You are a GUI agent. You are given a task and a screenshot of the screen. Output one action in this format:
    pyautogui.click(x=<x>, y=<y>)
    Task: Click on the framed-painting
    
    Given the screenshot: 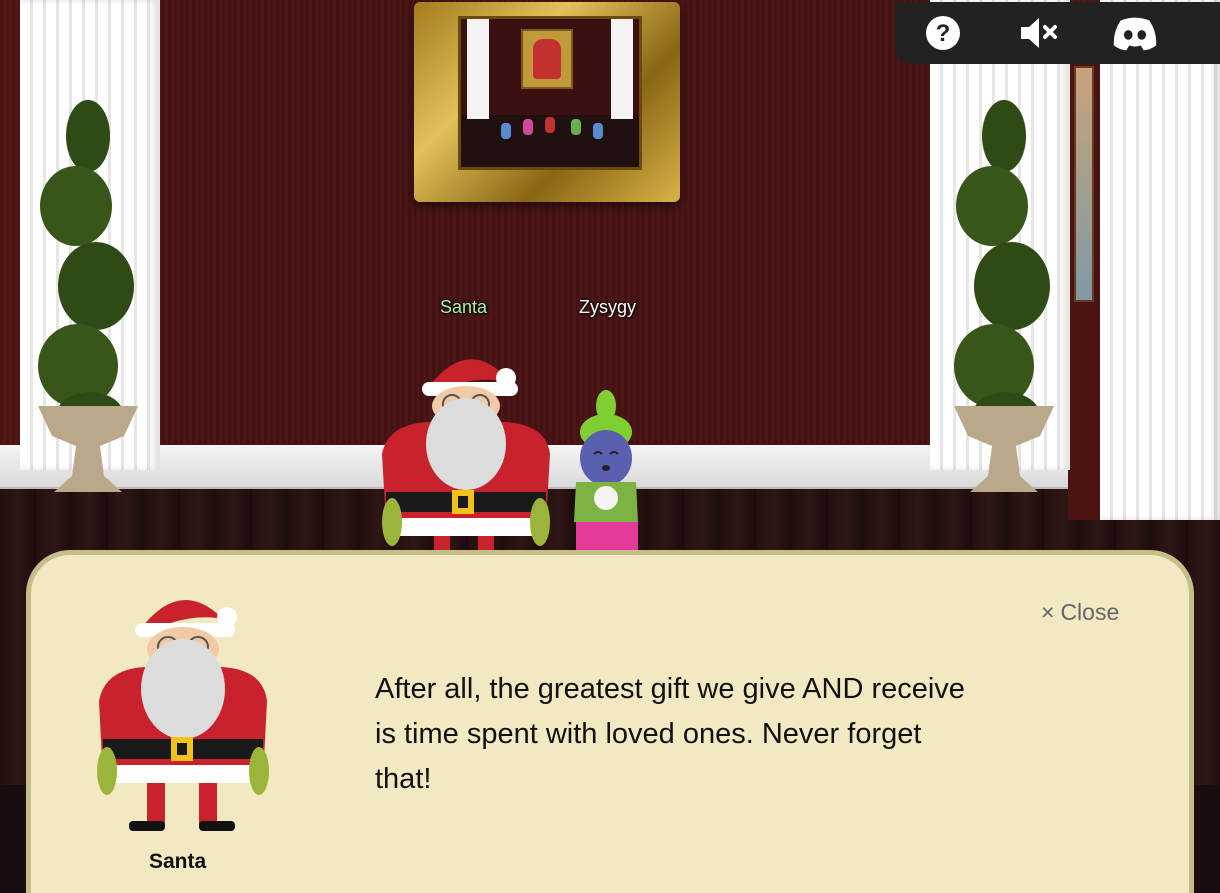 What is the action you would take?
    pyautogui.click(x=547, y=102)
    